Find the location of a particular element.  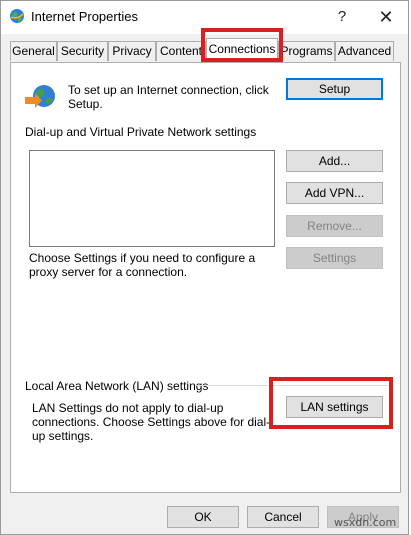

help-button: ? is located at coordinates (342, 17).